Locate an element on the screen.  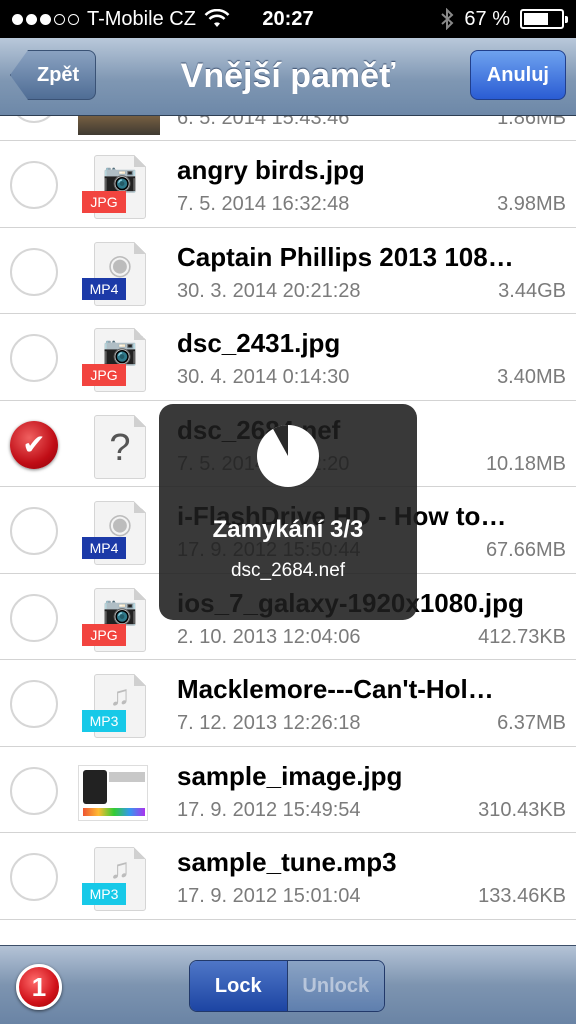
cancel-button: Anuluj is located at coordinates (517, 75).